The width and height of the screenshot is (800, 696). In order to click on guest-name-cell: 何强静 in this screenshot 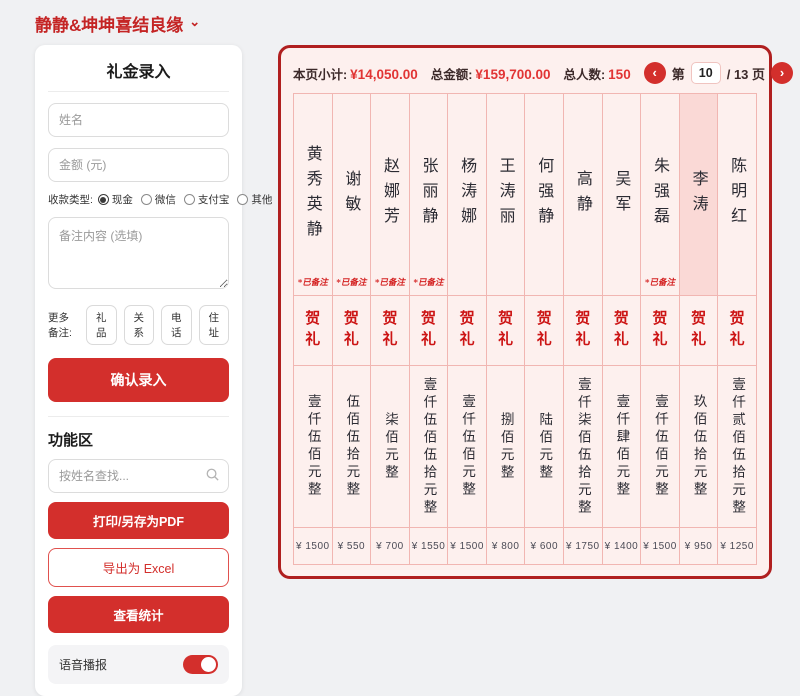, I will do `click(544, 195)`.